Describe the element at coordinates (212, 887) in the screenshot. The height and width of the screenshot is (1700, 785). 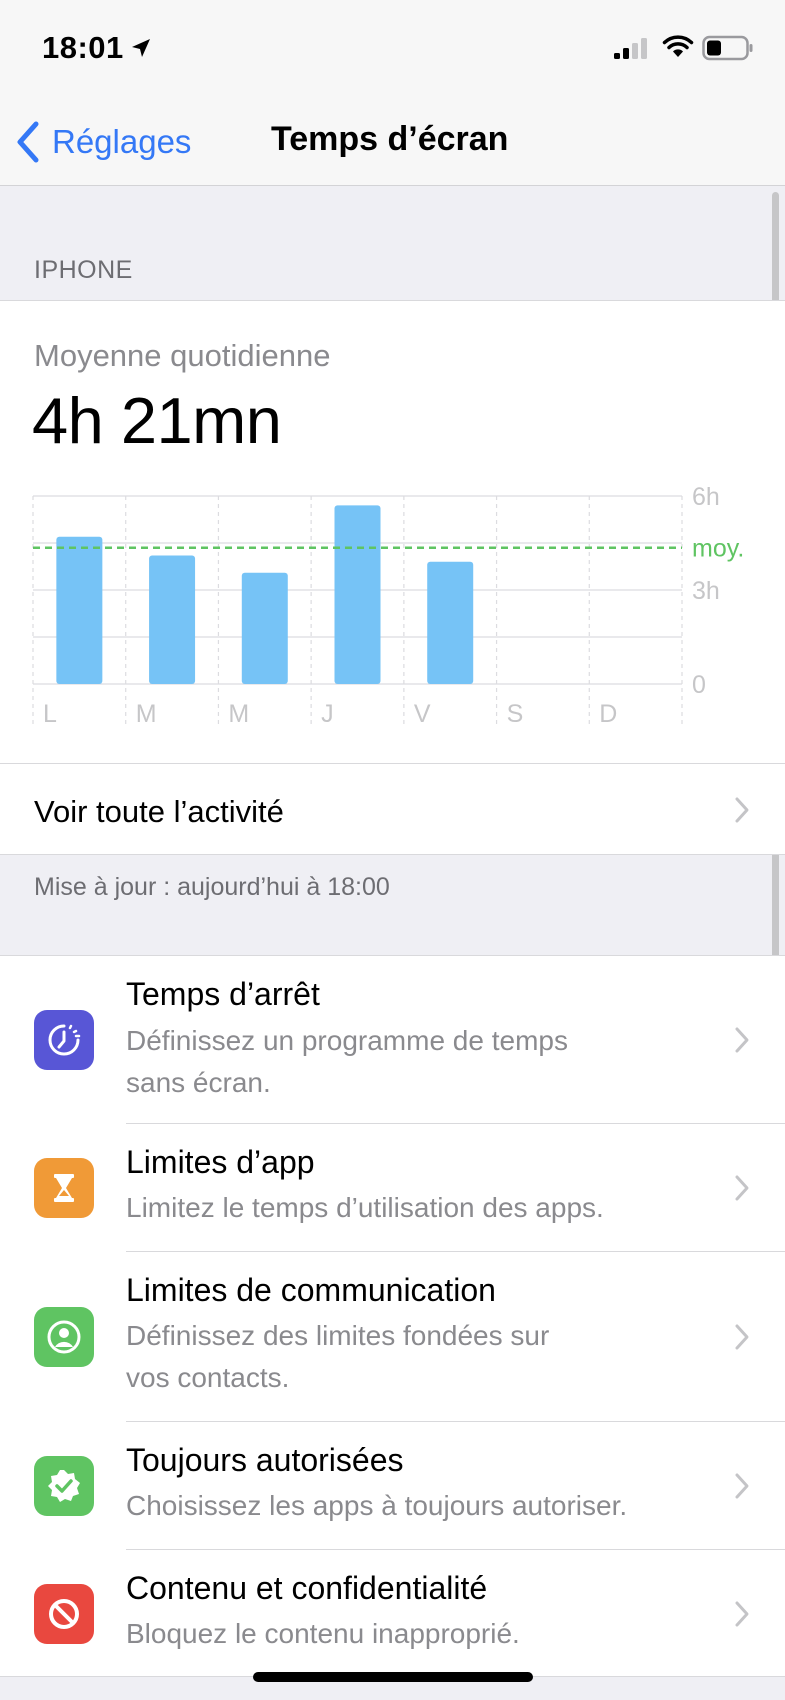
I see `last-updated-label: Mise à jour : aujourd’hui à 18:00` at that location.